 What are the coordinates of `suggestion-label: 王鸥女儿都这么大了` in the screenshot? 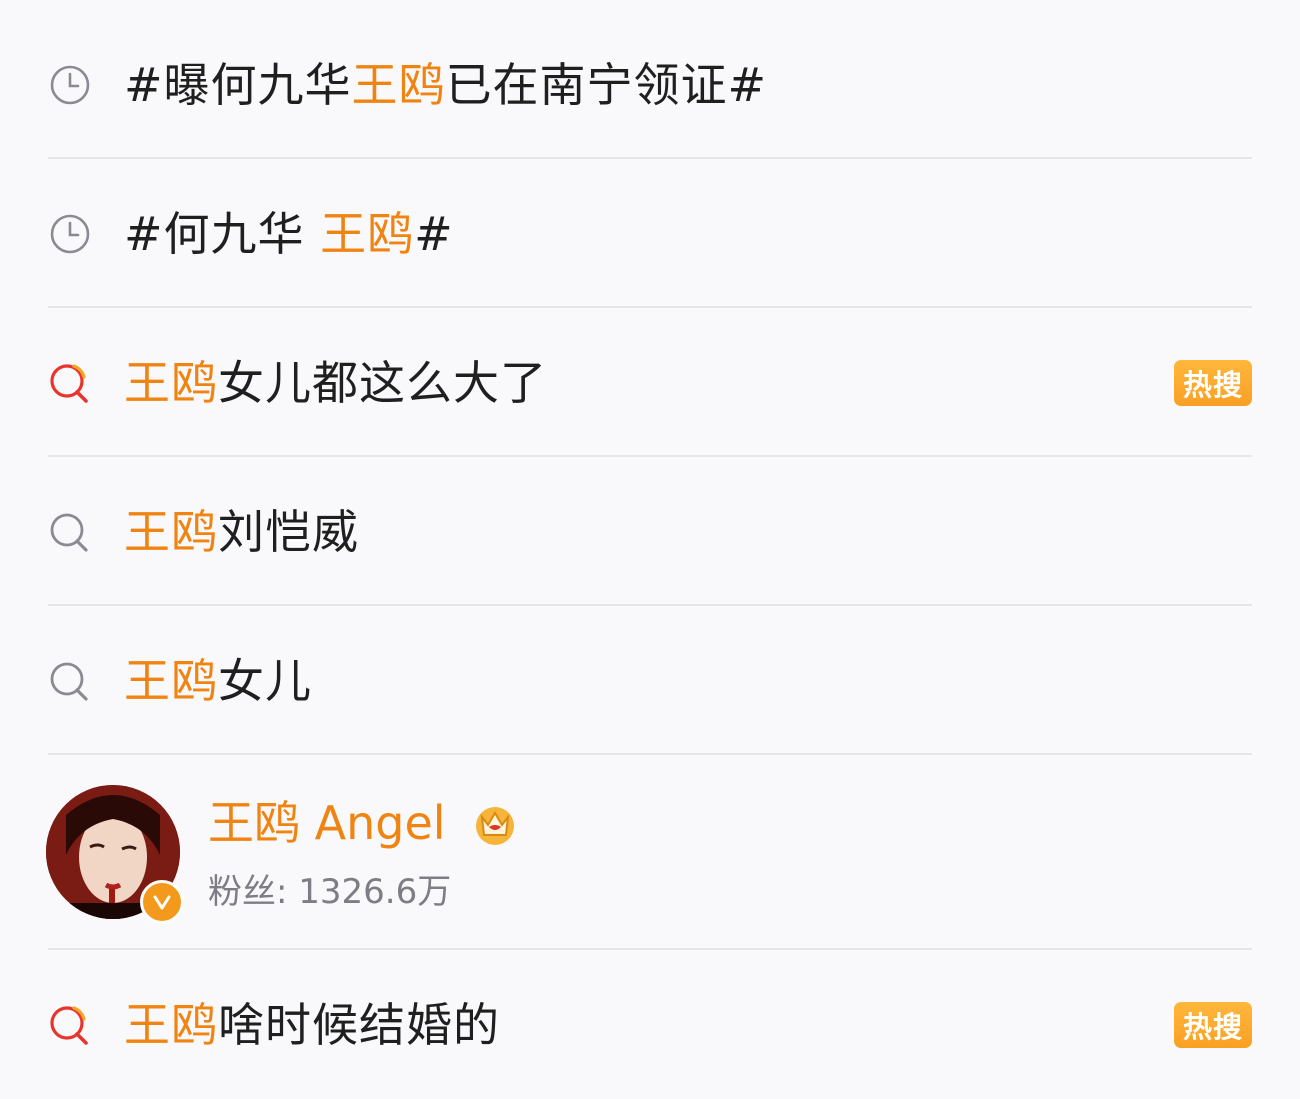 It's located at (335, 382).